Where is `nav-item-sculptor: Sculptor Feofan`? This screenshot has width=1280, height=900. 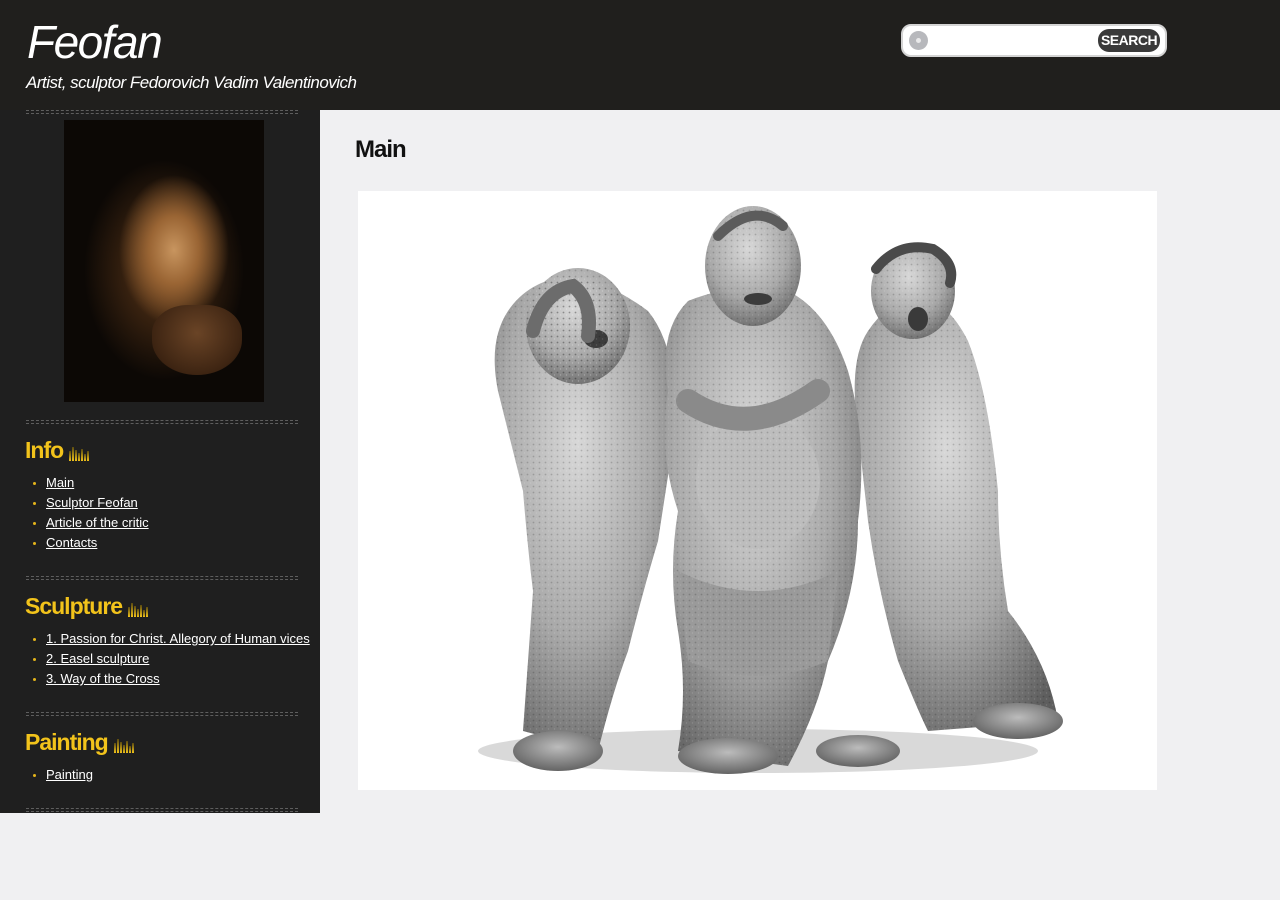
nav-item-sculptor: Sculptor Feofan is located at coordinates (171, 503).